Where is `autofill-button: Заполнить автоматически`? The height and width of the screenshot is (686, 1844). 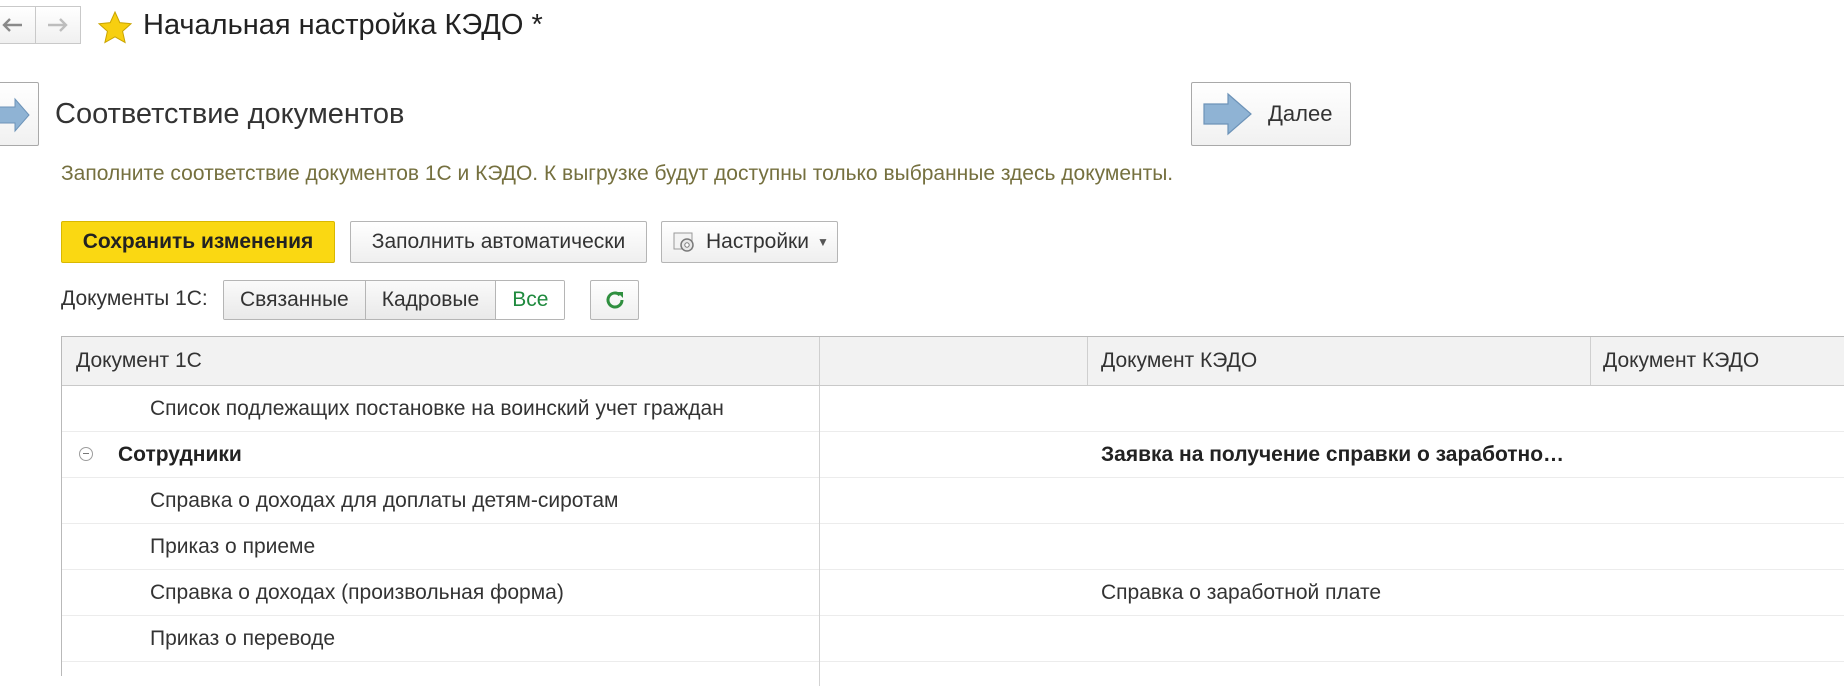
autofill-button: Заполнить автоматически is located at coordinates (498, 242).